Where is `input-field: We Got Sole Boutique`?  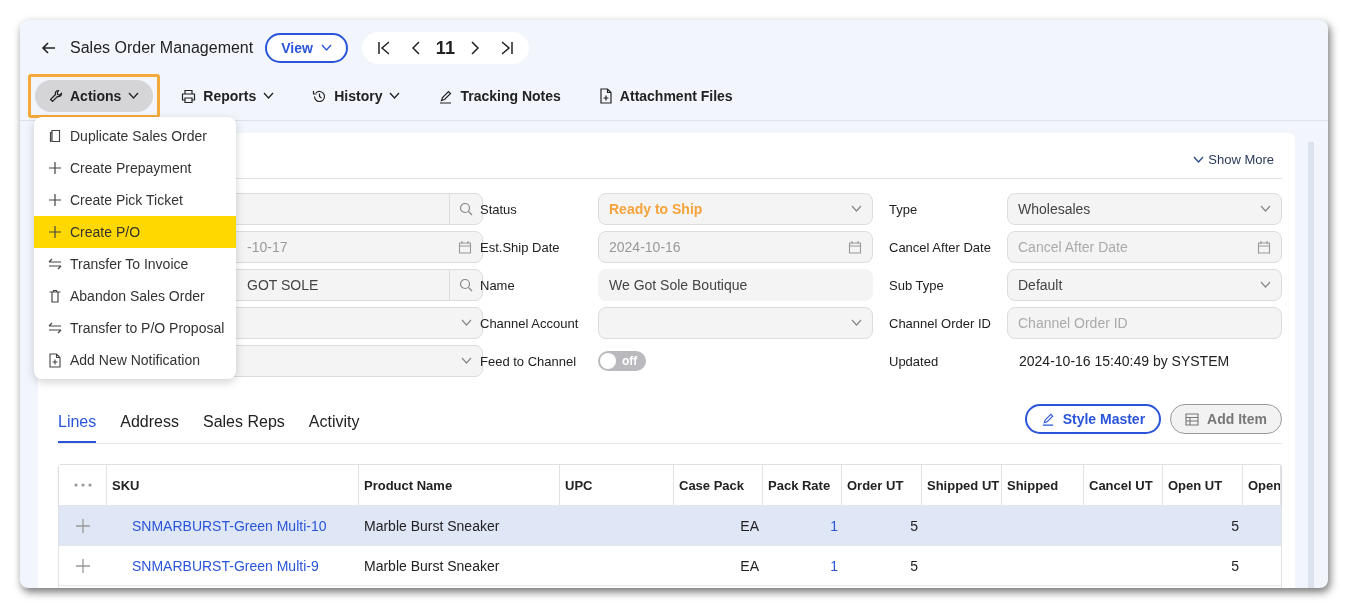
input-field: We Got Sole Boutique is located at coordinates (735, 285).